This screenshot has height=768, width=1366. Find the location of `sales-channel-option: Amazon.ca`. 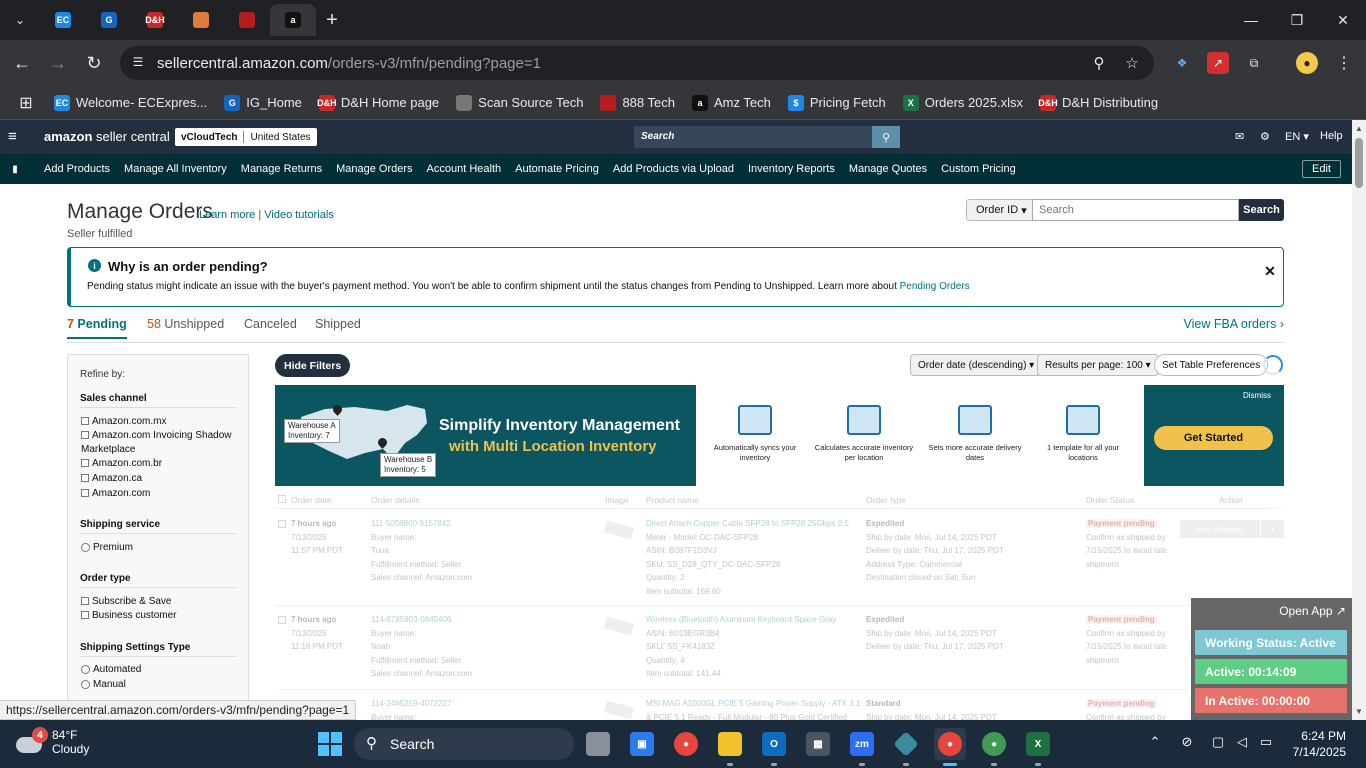

sales-channel-option: Amazon.ca is located at coordinates (161, 479).